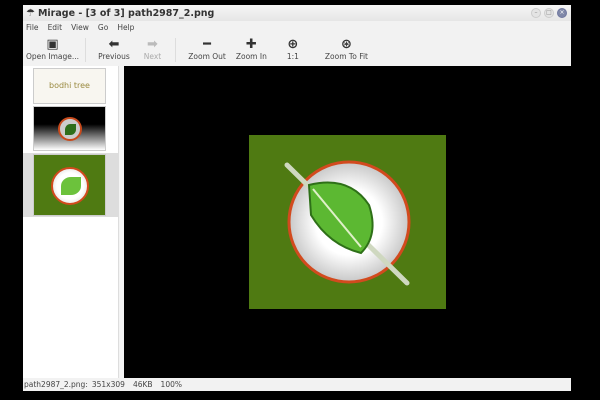  Describe the element at coordinates (293, 44) in the screenshot. I see `zoom-100-icon: ⊕` at that location.